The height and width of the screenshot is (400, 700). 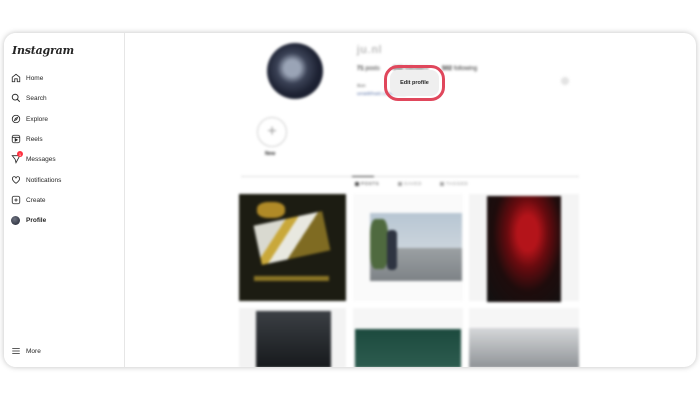 I want to click on messages-icon-wrap: 1, so click(x=18, y=157).